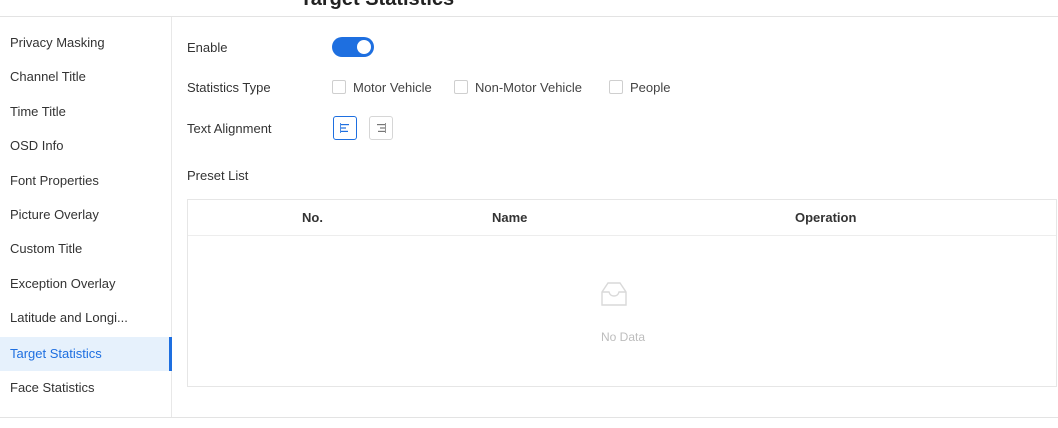 The height and width of the screenshot is (428, 1058). Describe the element at coordinates (510, 217) in the screenshot. I see `column-header-name: Name` at that location.